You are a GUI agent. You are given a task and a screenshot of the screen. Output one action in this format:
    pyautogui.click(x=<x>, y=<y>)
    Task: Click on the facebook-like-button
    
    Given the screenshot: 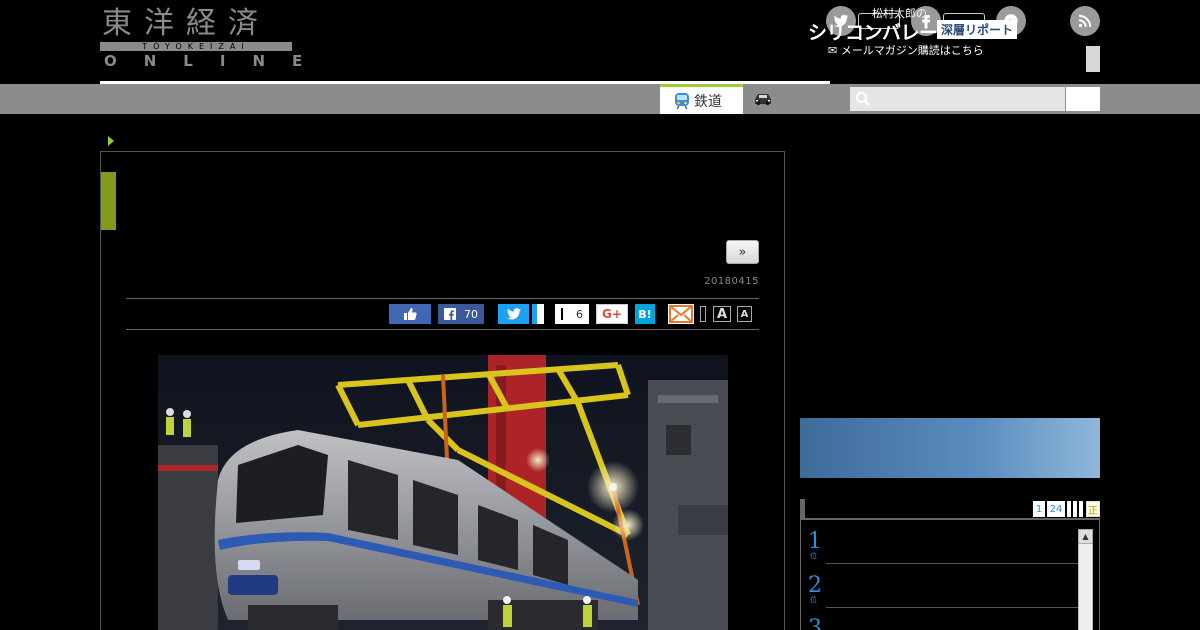 What is the action you would take?
    pyautogui.click(x=410, y=314)
    